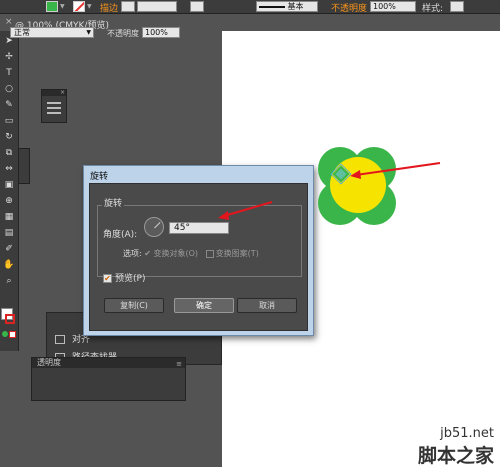 This screenshot has width=500, height=467. I want to click on brush-style-select: 基本, so click(287, 6).